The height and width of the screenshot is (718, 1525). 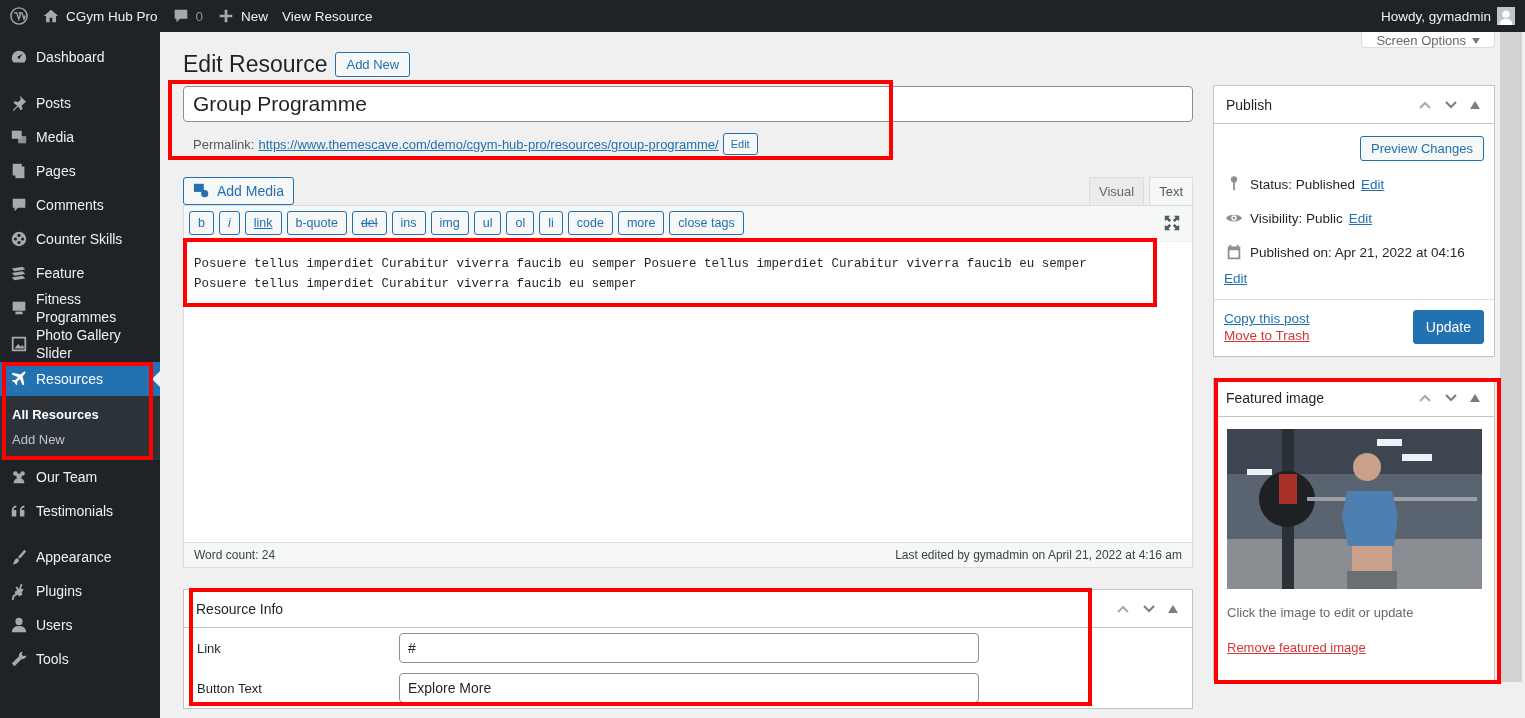 I want to click on editor-tab: Visual, so click(x=1116, y=191).